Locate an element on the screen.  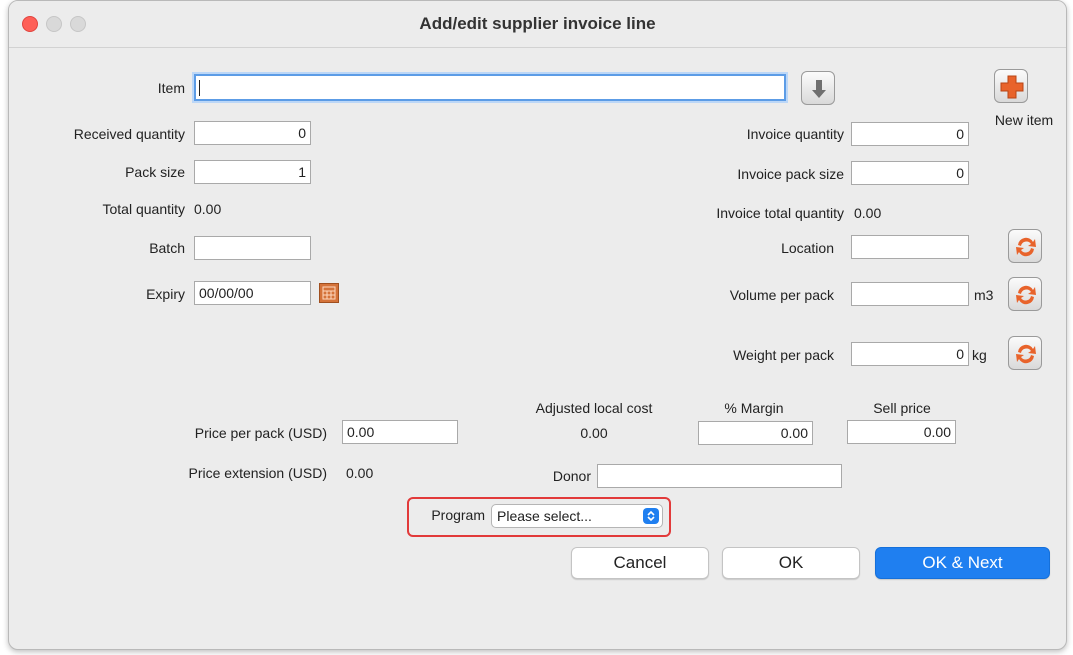
down-arrow-icon is located at coordinates (819, 89).